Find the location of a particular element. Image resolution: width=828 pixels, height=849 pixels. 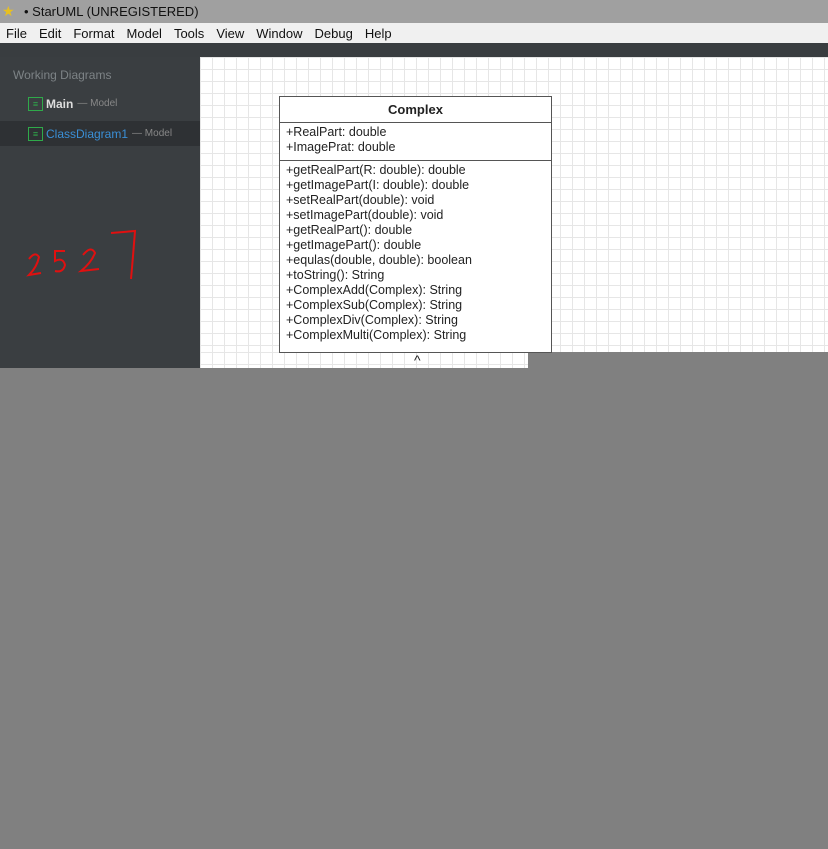

attributes-compartment: +RealPart: double +ImagePrat: double is located at coordinates (415, 142).